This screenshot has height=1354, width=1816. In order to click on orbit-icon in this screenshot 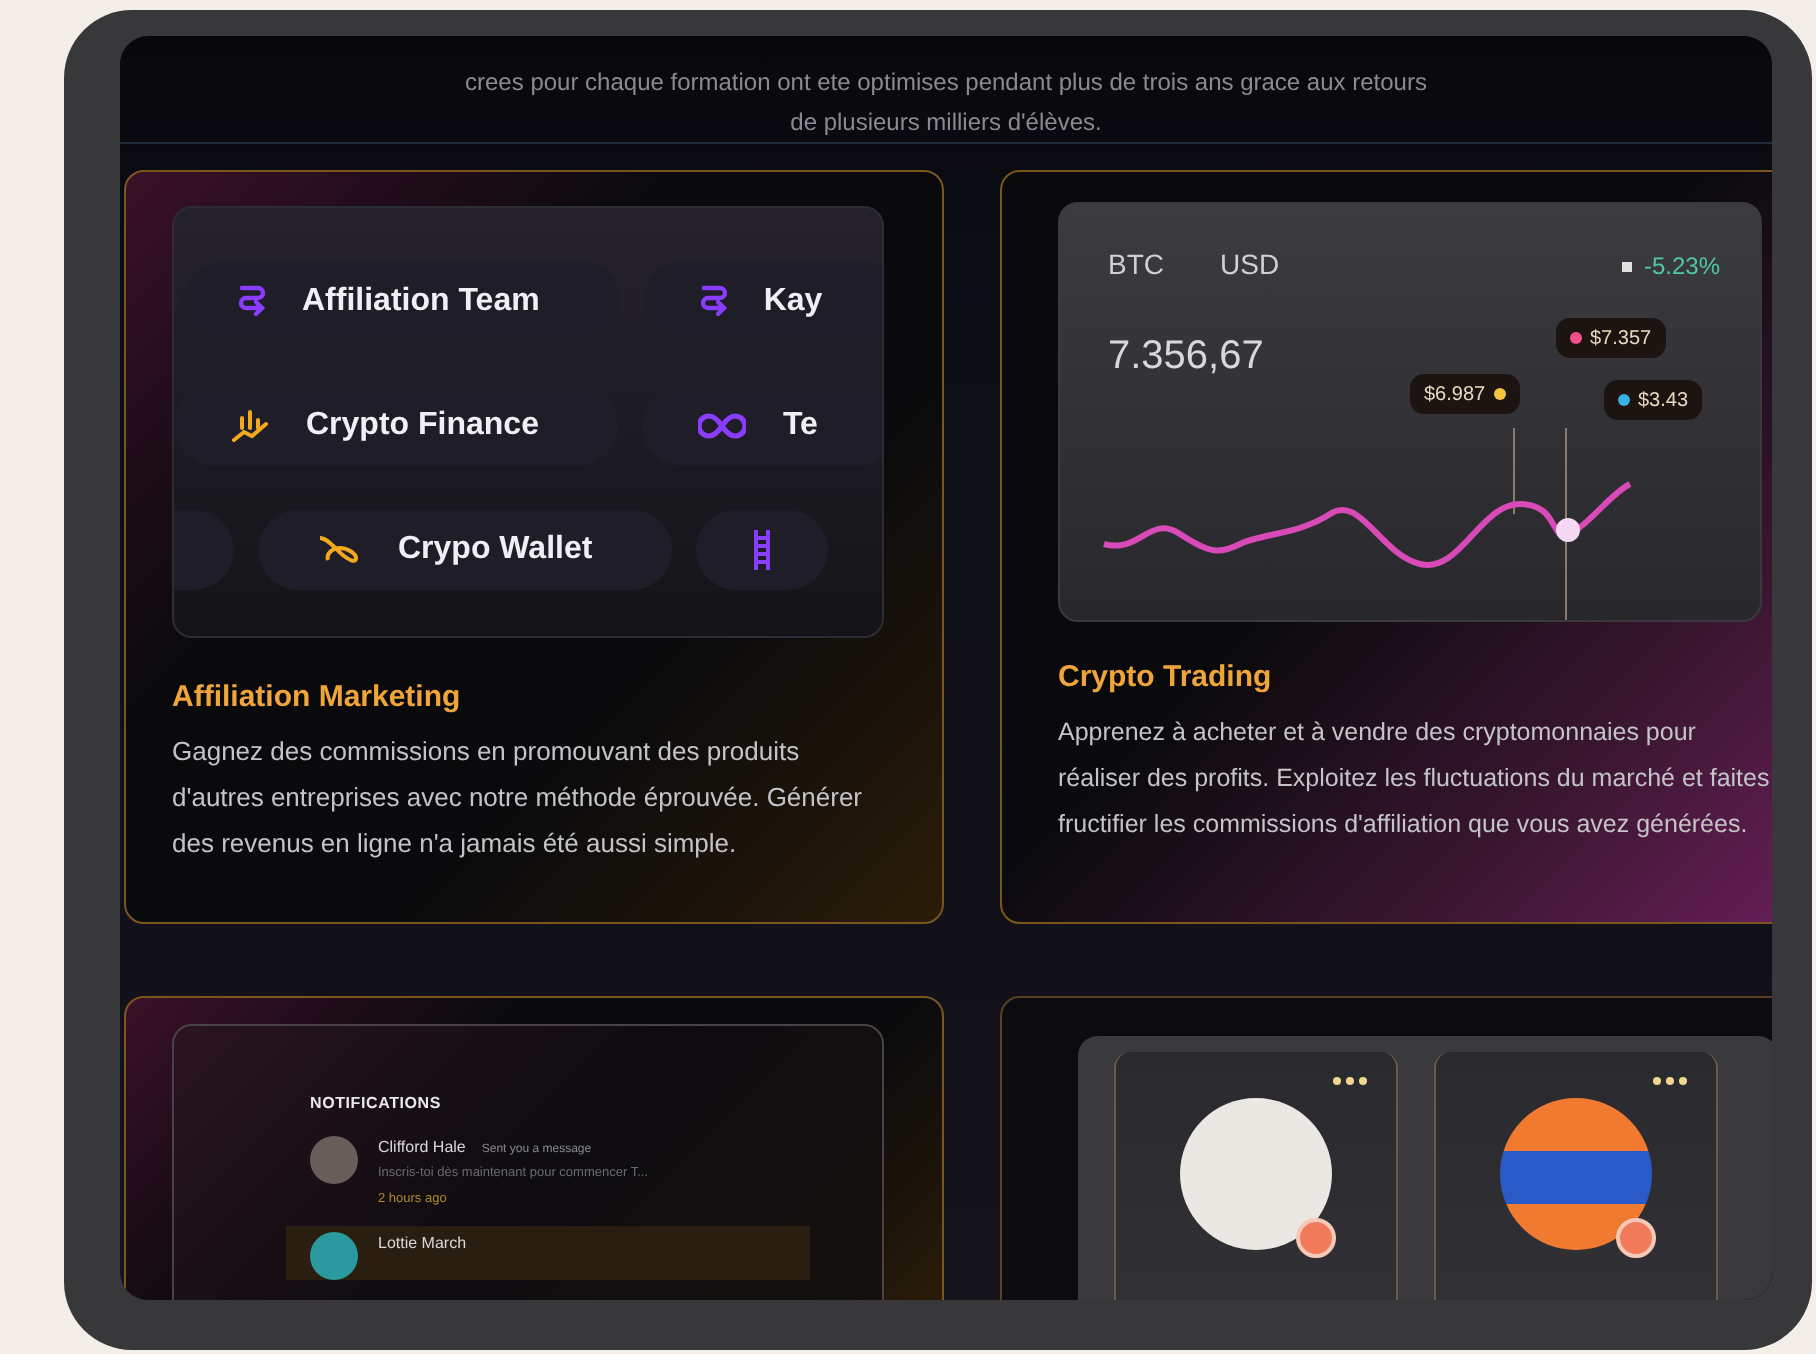, I will do `click(338, 550)`.